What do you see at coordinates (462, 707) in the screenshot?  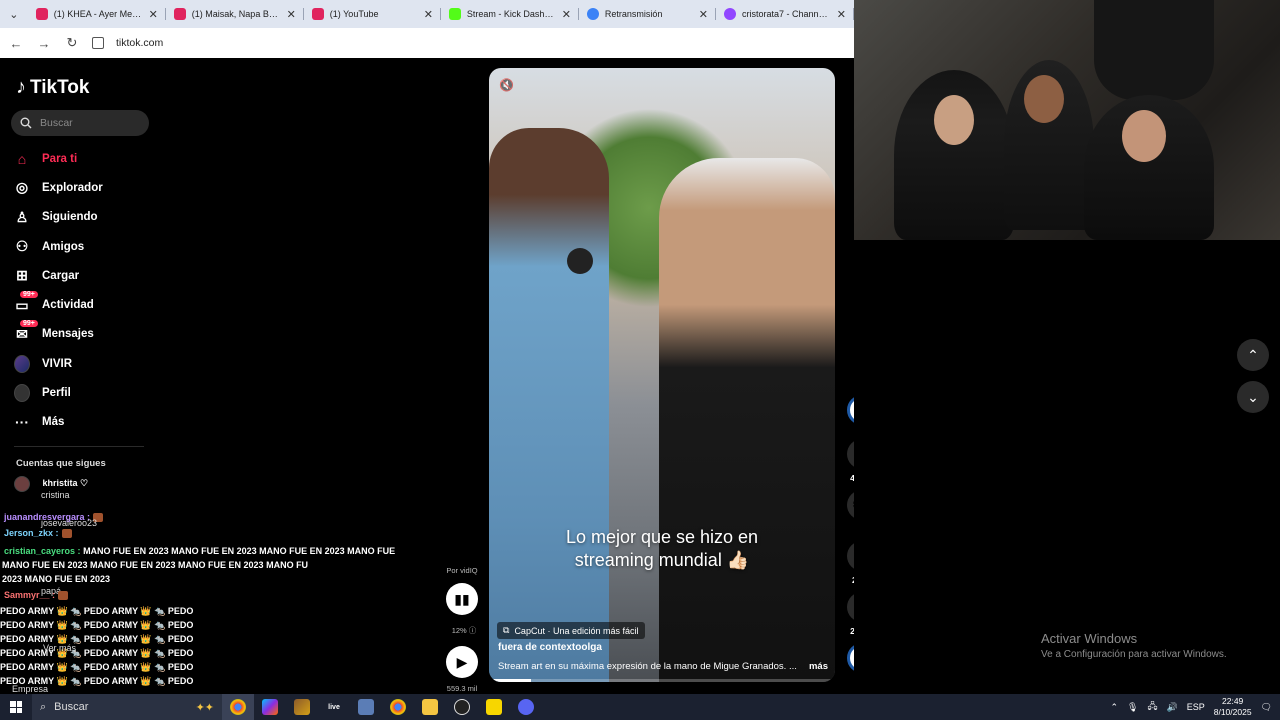 I see `taskbar-obs` at bounding box center [462, 707].